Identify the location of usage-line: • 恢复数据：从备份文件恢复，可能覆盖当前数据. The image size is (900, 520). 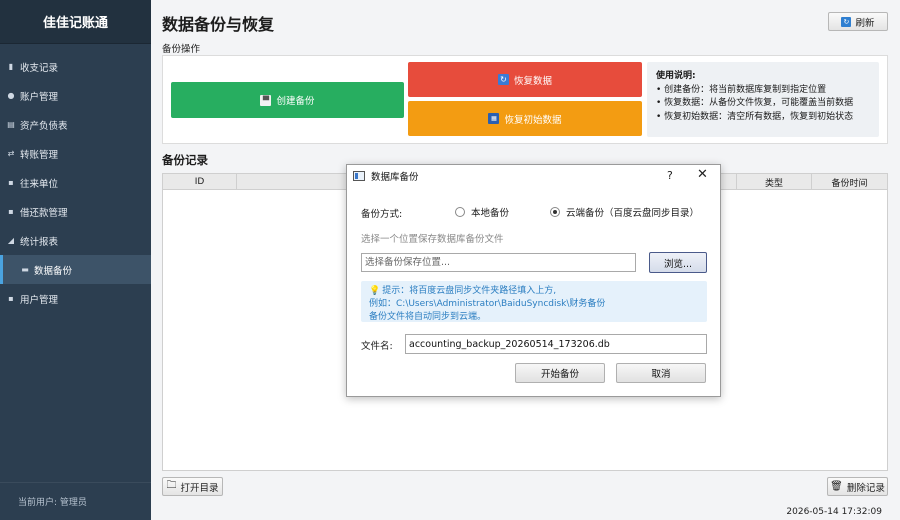
(755, 103).